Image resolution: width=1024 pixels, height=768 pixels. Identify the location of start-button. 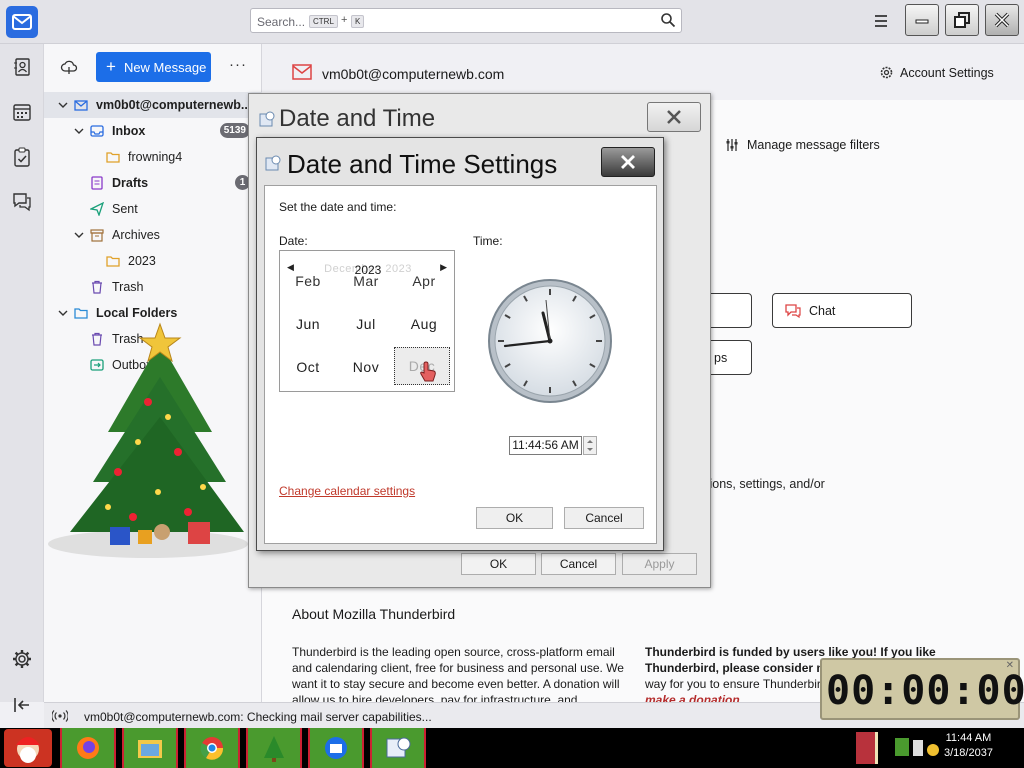
(28, 748).